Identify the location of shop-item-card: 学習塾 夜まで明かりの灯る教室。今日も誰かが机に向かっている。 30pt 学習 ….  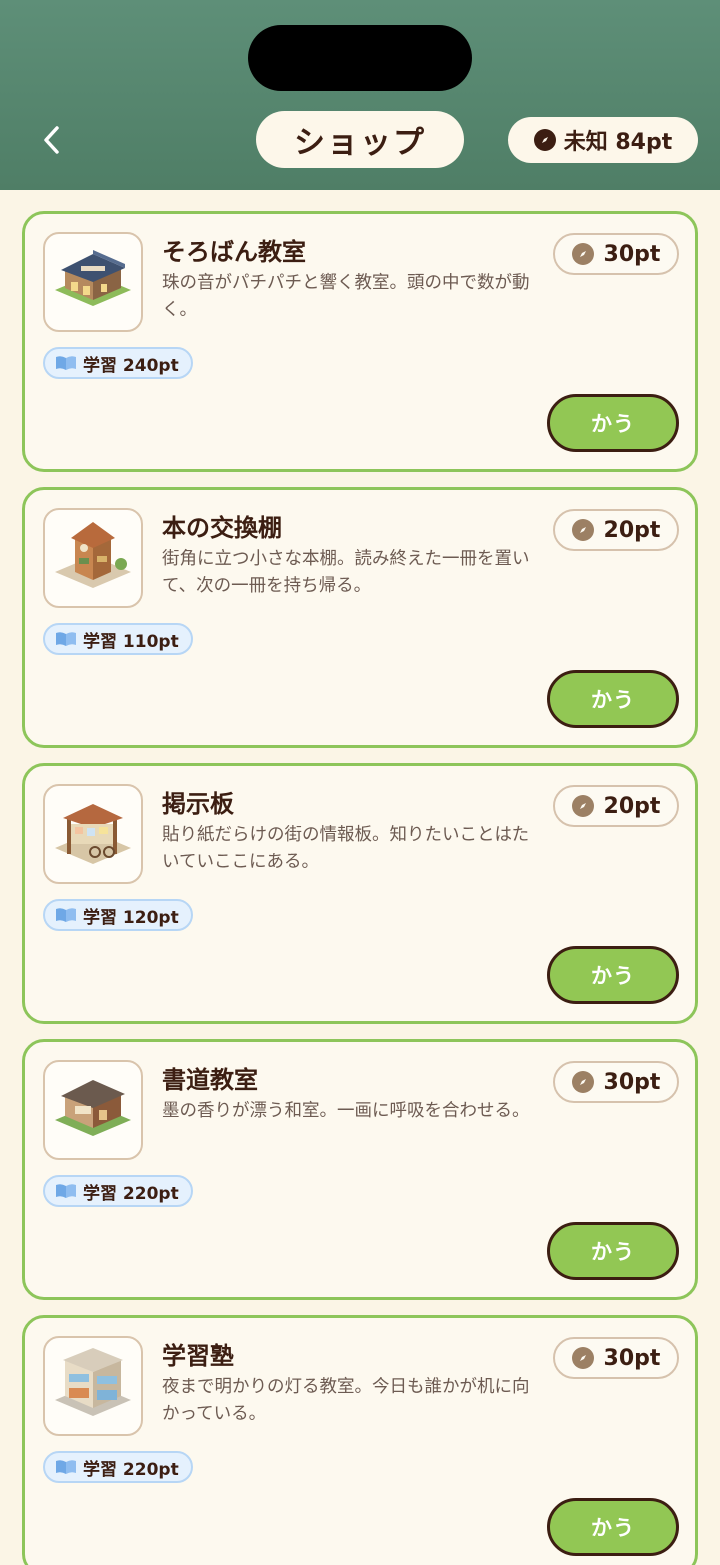
(360, 1440).